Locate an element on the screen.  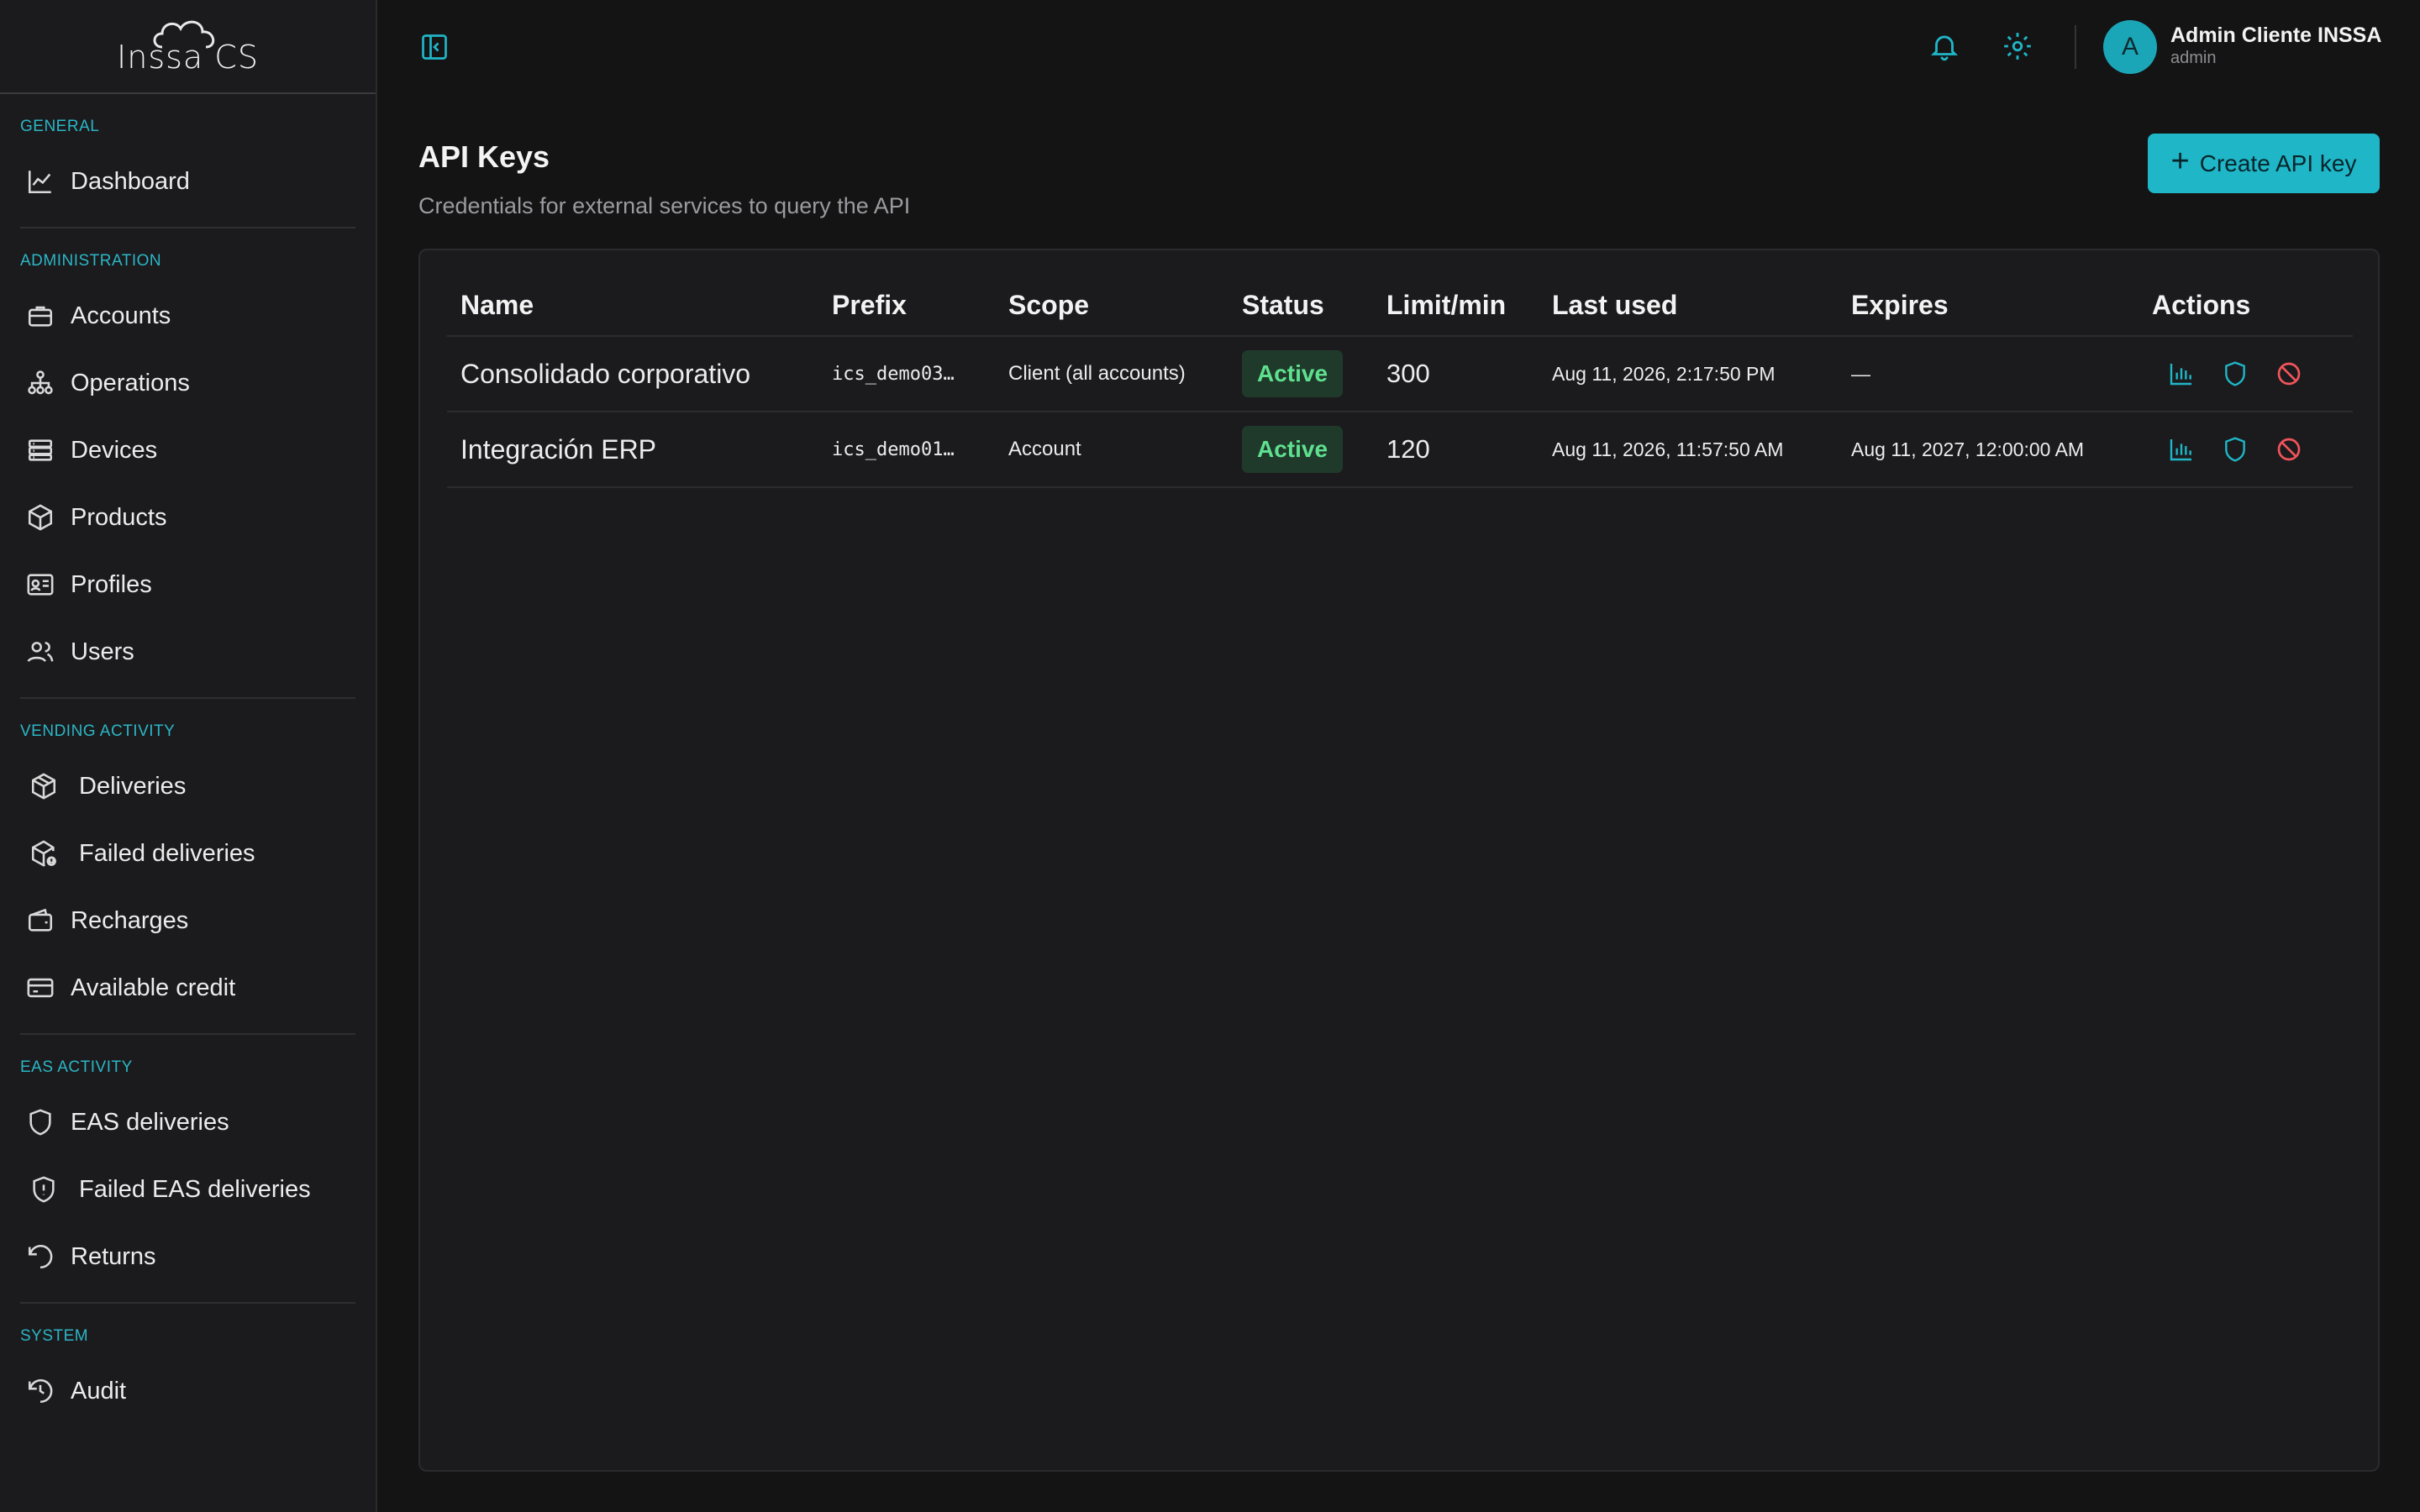
cell-expires: — is located at coordinates (1988, 374).